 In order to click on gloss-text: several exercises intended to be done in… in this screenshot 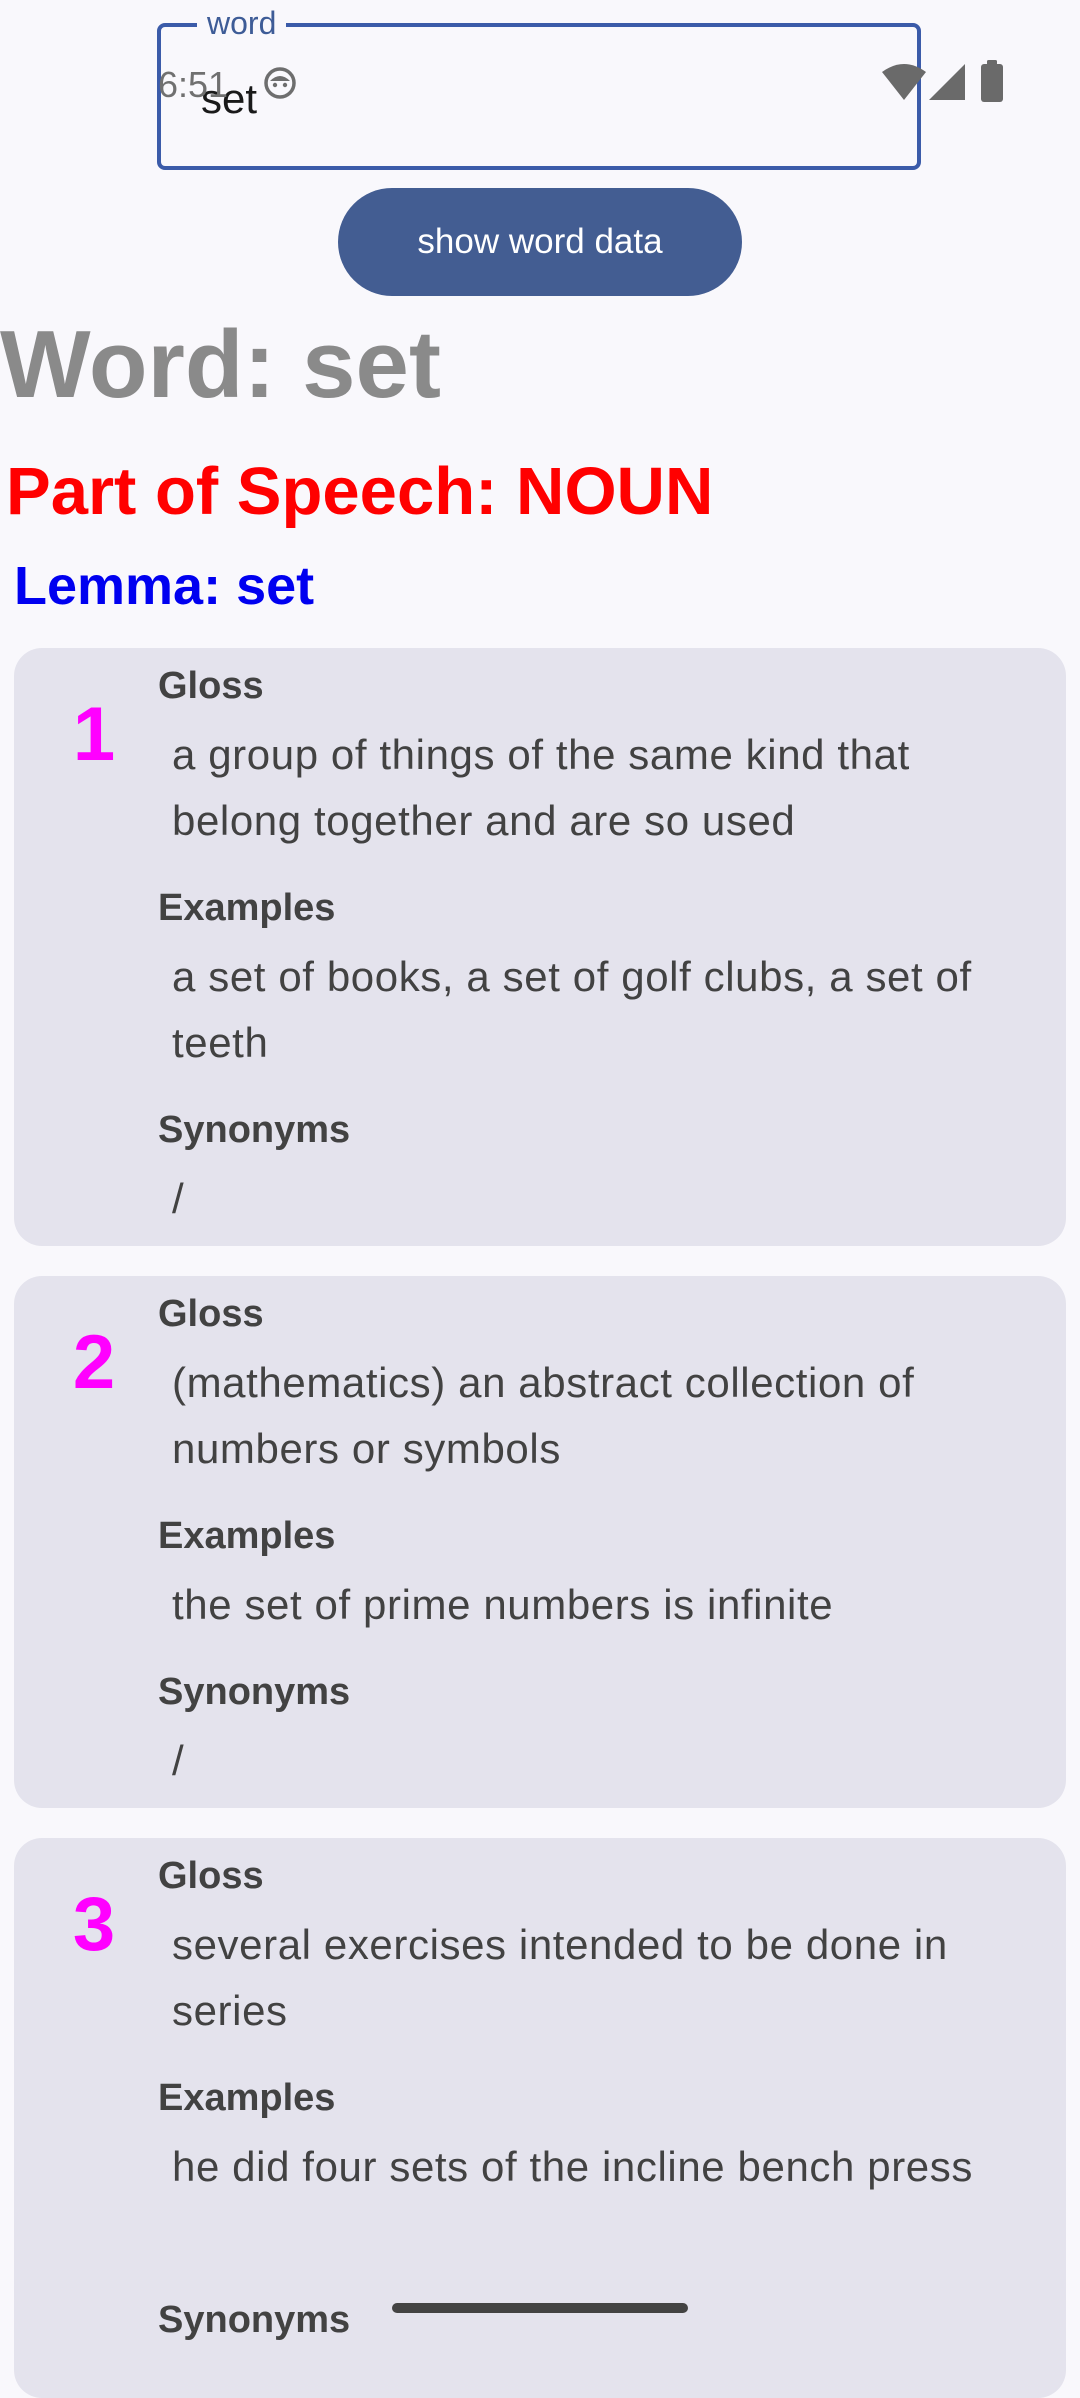, I will do `click(560, 1977)`.